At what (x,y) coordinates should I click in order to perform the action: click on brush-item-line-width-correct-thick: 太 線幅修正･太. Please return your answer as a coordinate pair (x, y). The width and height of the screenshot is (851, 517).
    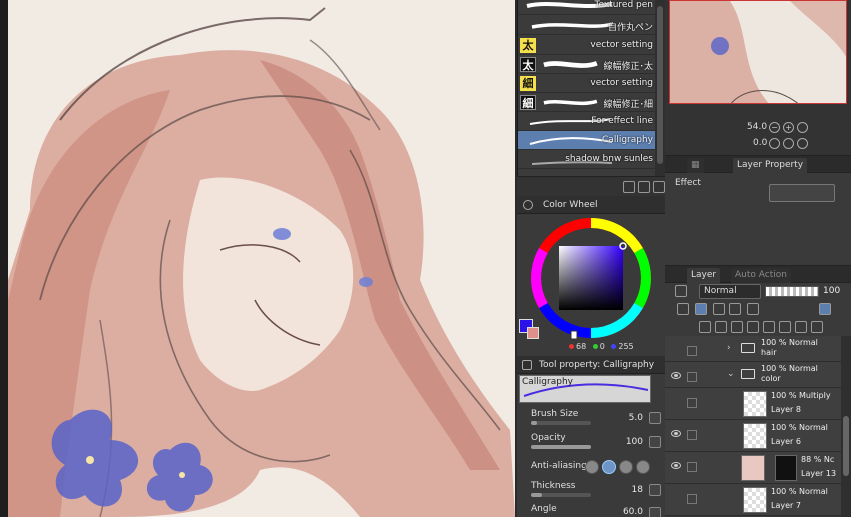
    Looking at the image, I should click on (586, 64).